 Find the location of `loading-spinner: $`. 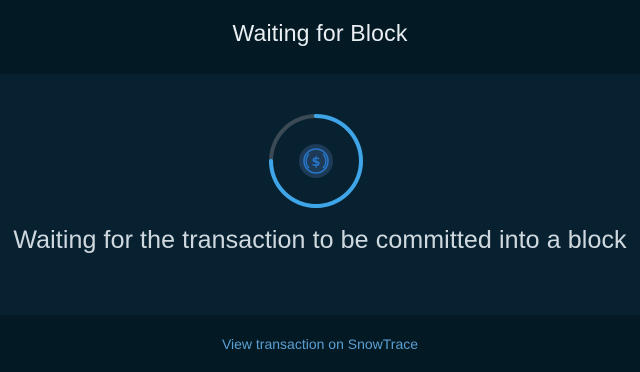

loading-spinner: $ is located at coordinates (316, 161).